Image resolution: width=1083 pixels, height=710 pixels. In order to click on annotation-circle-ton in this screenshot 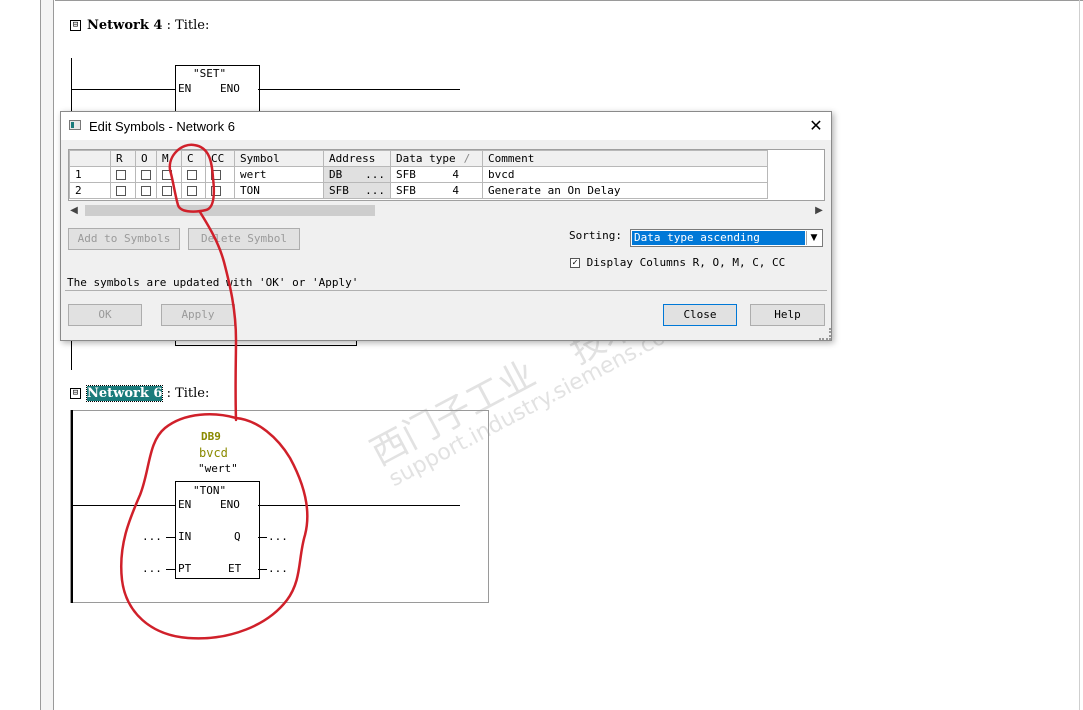, I will do `click(214, 526)`.